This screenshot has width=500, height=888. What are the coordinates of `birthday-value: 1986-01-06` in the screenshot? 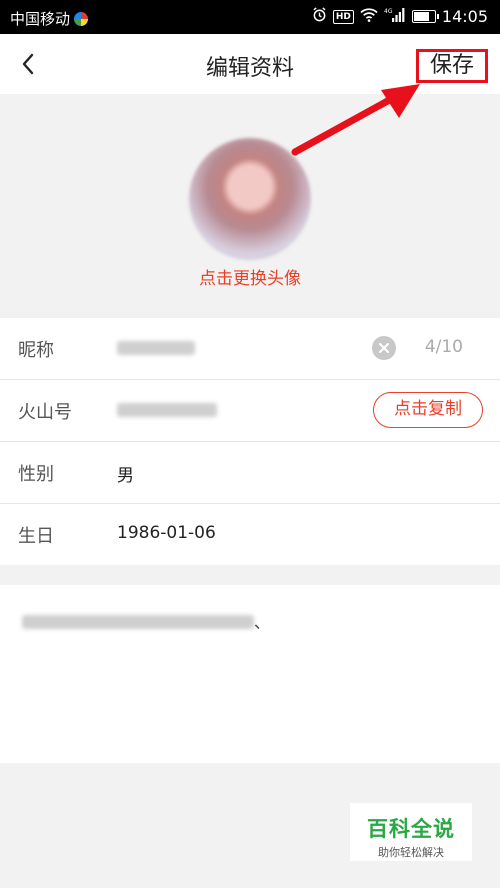 It's located at (166, 533).